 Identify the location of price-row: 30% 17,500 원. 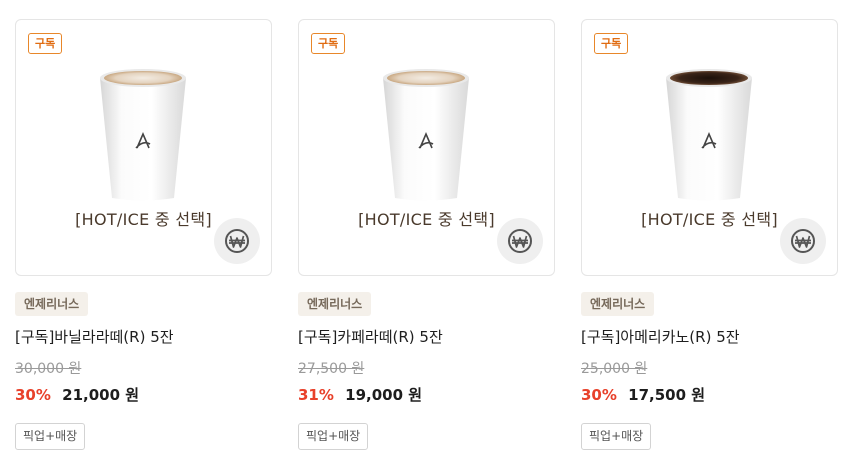
(643, 394).